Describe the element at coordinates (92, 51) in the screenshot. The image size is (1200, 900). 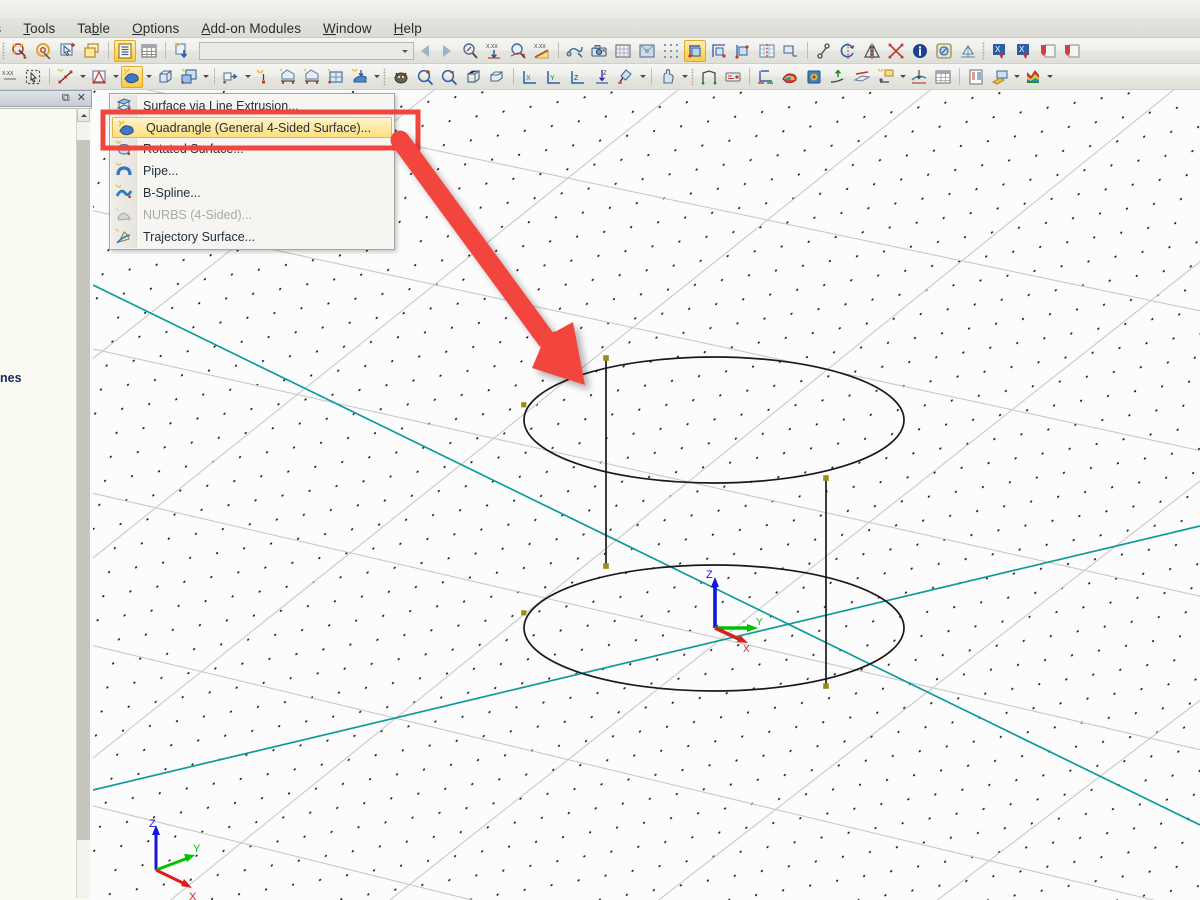
I see `copy-window-tool` at that location.